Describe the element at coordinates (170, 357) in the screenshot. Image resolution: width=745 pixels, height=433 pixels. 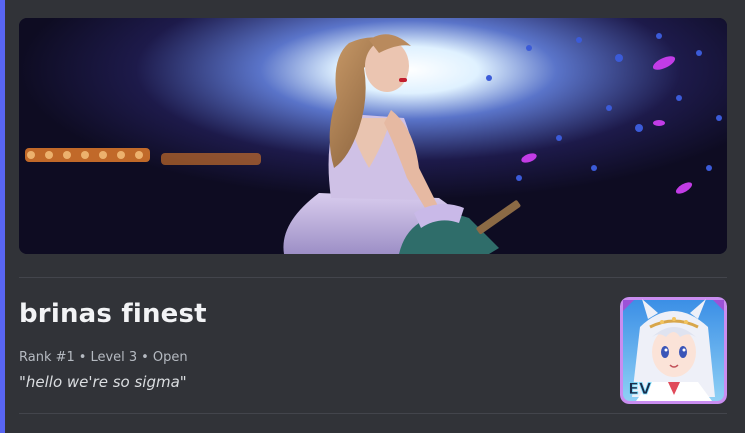
I see `server-status: Open` at that location.